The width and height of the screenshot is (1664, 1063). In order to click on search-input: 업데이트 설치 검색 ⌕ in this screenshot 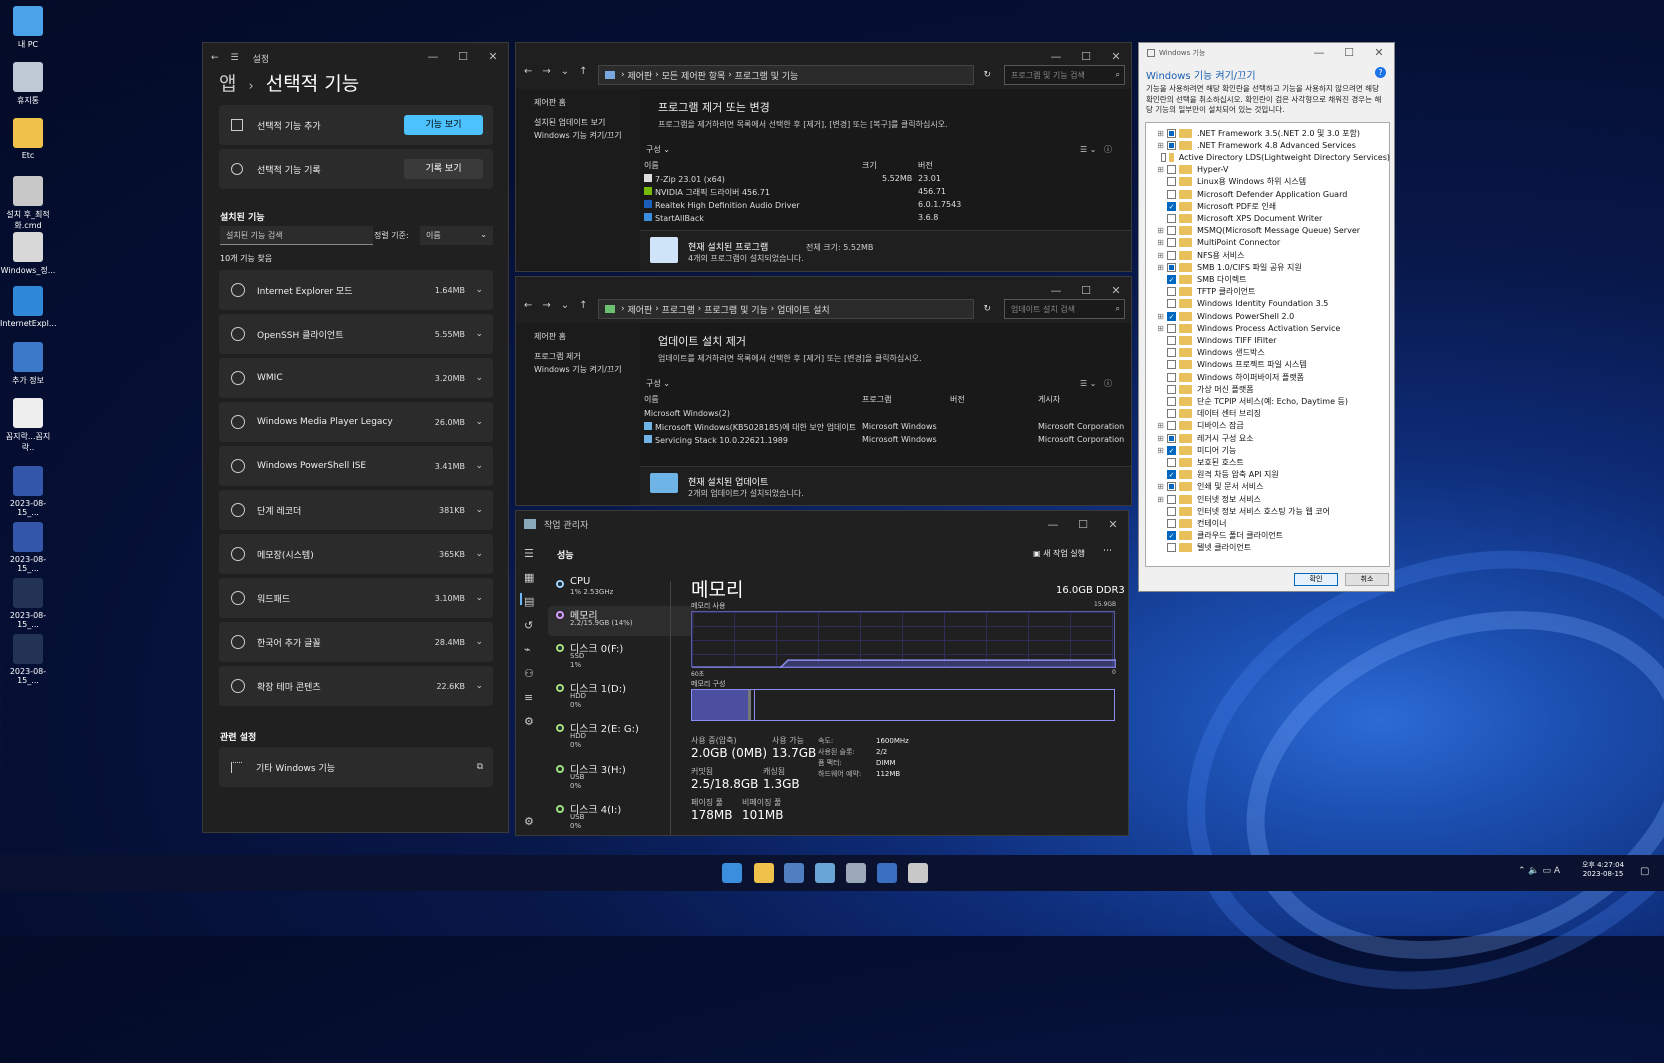, I will do `click(1064, 309)`.